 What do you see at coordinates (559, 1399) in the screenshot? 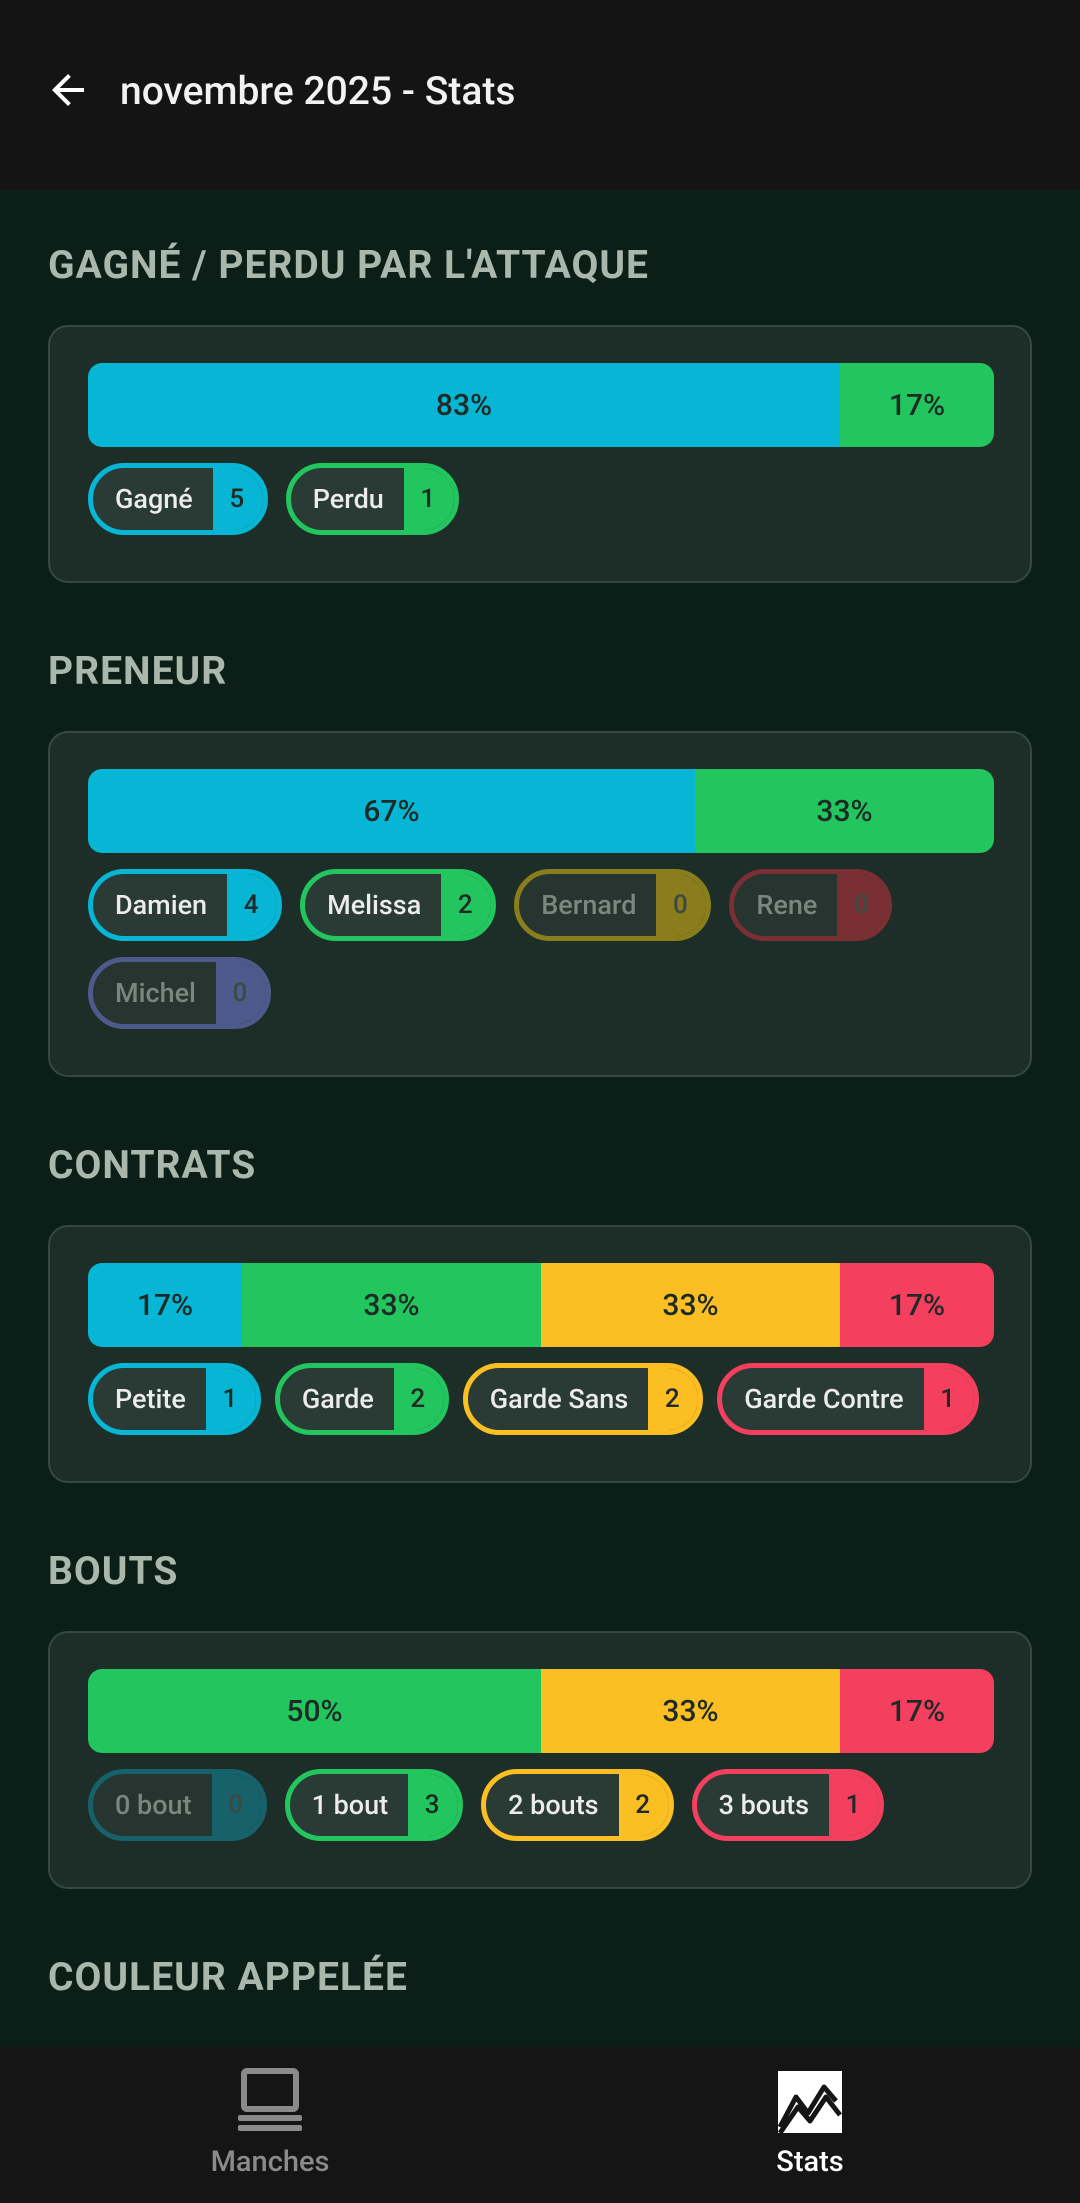
I see `chip-label: Garde Sans` at bounding box center [559, 1399].